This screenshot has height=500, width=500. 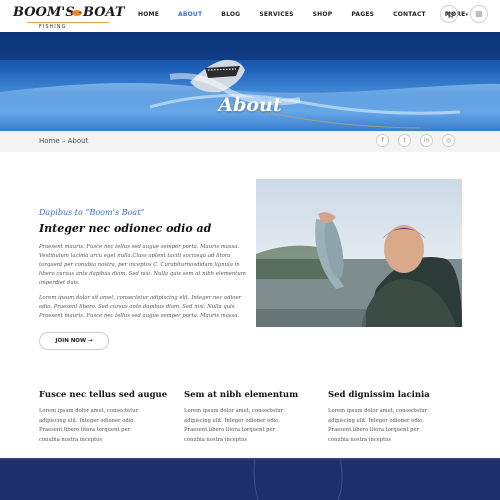 I want to click on page-title: About, so click(x=250, y=105).